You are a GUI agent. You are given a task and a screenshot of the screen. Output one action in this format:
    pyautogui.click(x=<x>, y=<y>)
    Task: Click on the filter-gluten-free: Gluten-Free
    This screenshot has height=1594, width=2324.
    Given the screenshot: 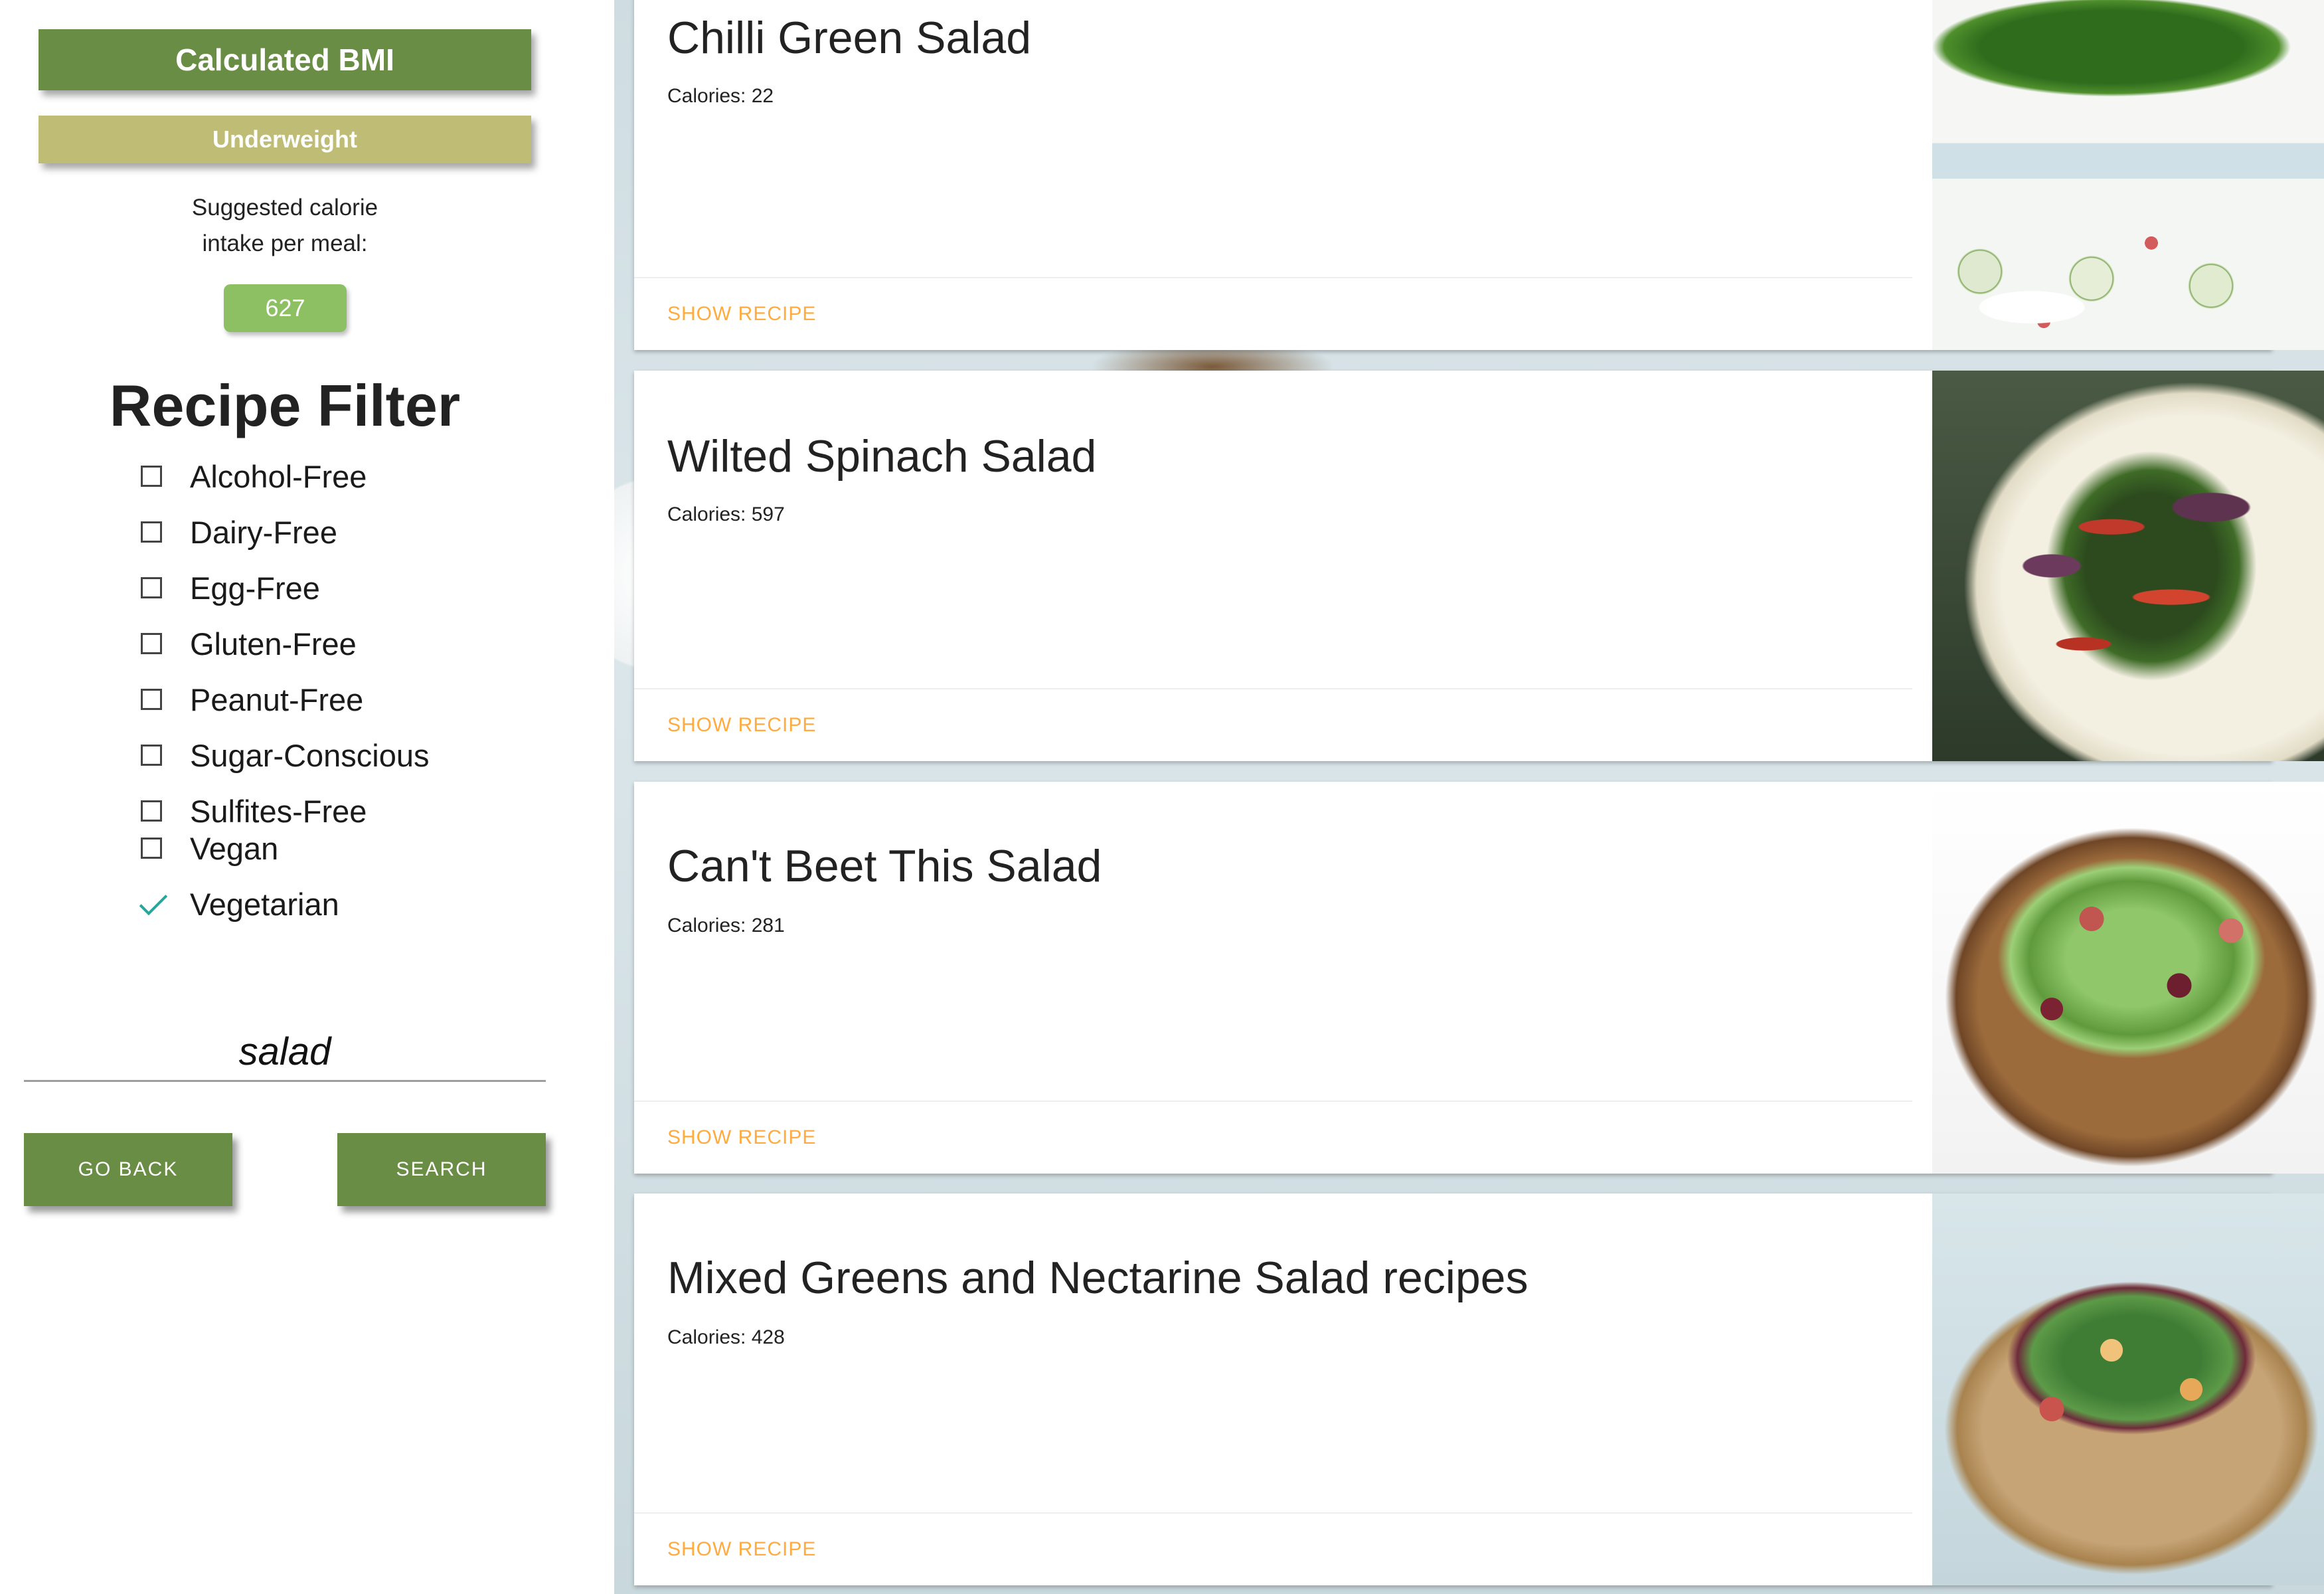 What is the action you would take?
    pyautogui.click(x=249, y=643)
    